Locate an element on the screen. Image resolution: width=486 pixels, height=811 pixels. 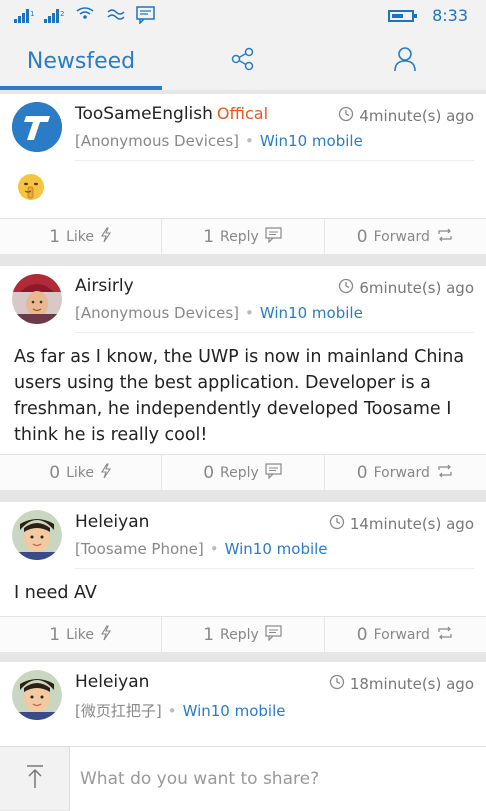
post-author: Airsirly is located at coordinates (104, 286).